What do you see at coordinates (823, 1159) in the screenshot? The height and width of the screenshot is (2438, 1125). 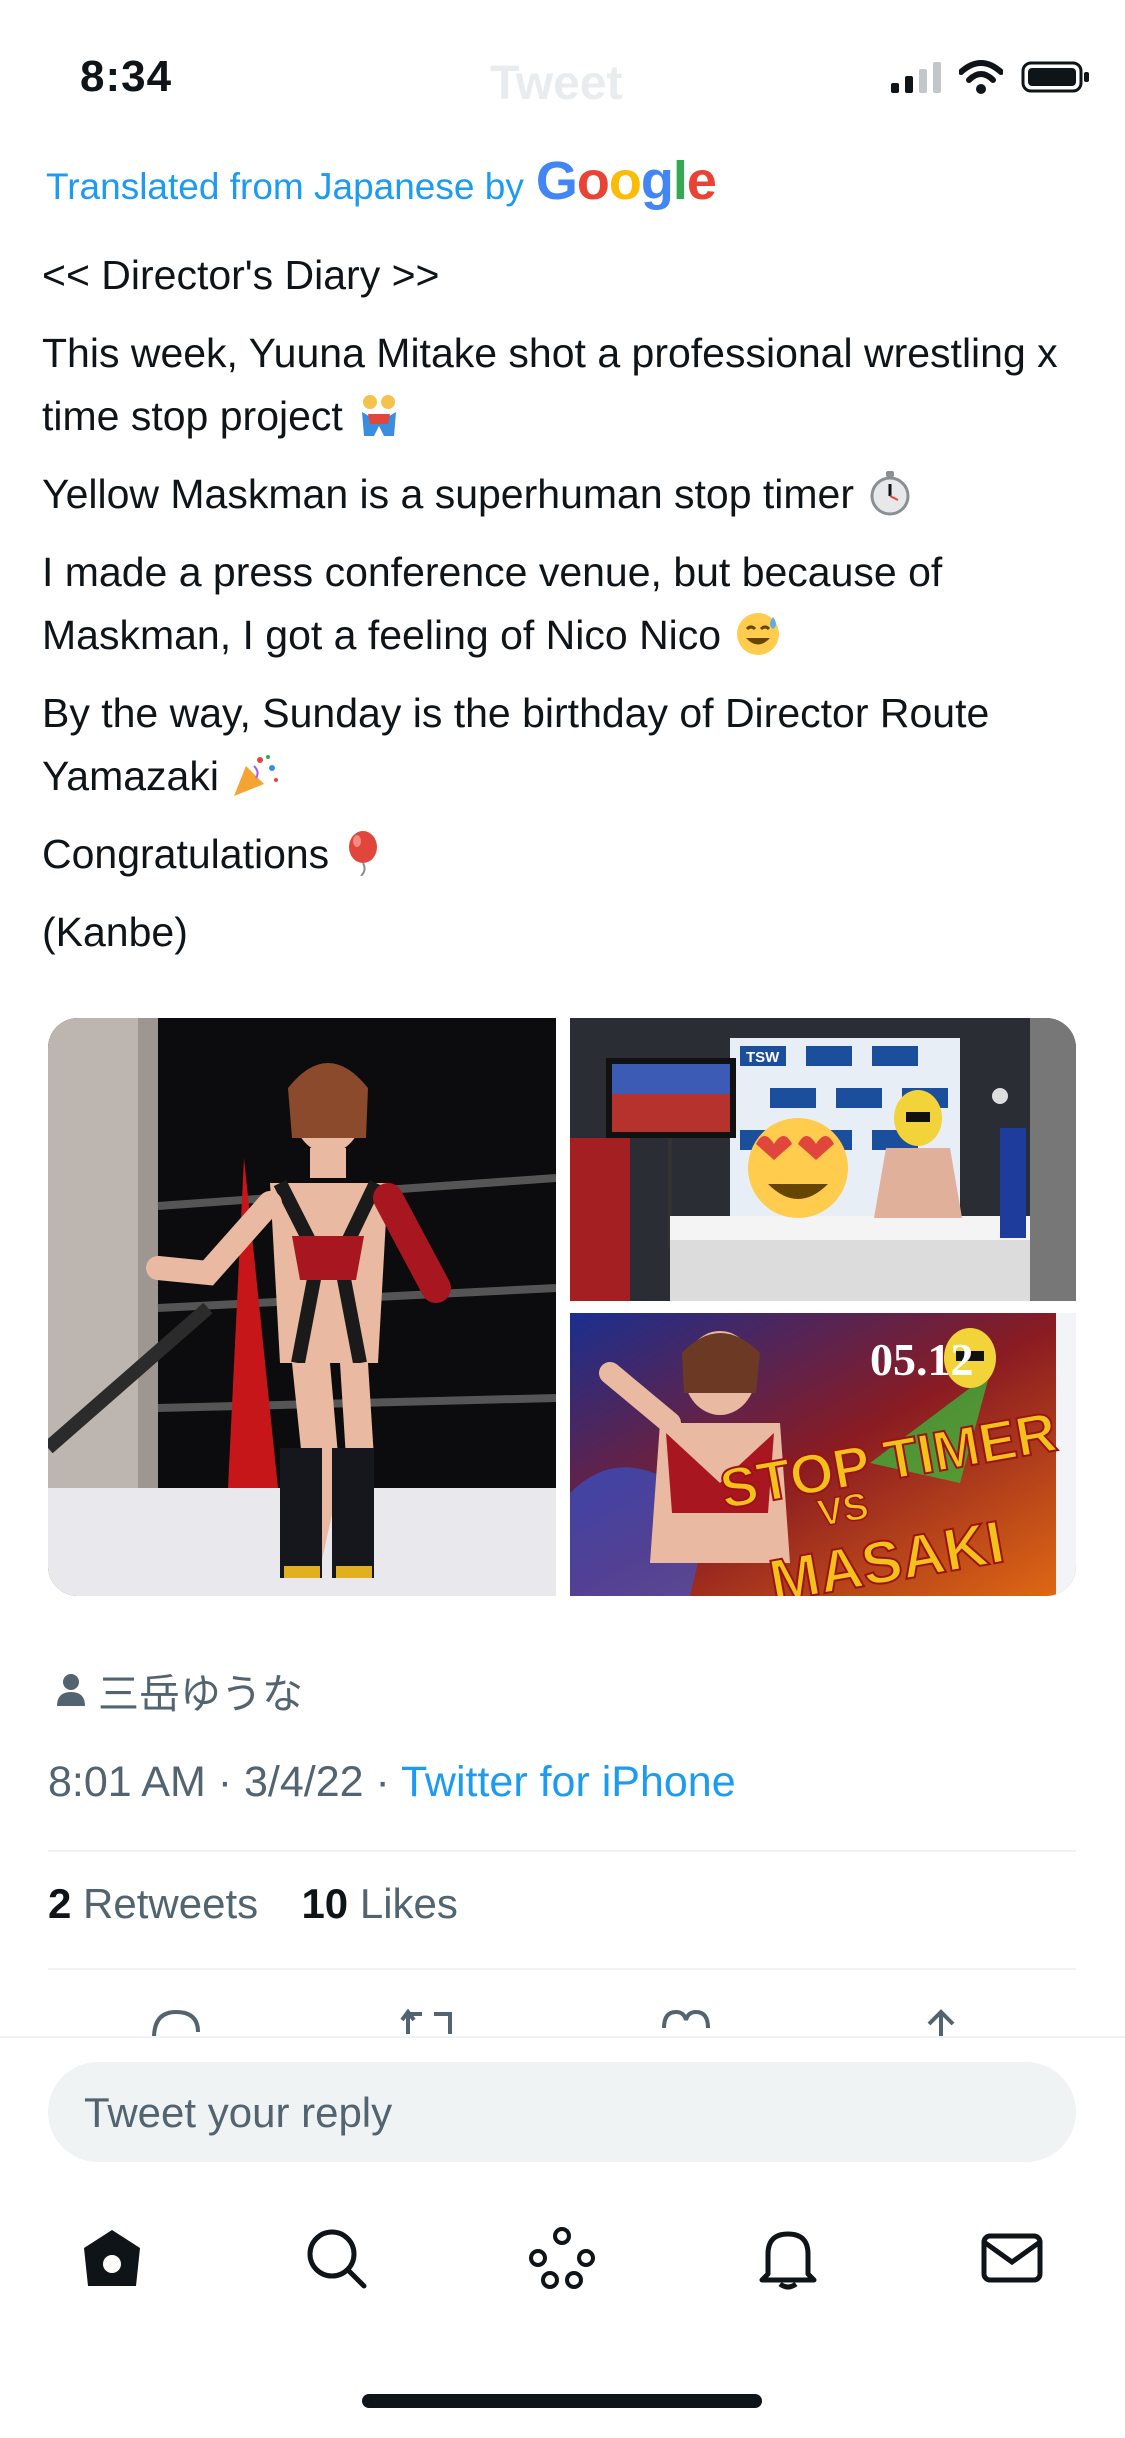 I see `photo-press-conference: TSW` at bounding box center [823, 1159].